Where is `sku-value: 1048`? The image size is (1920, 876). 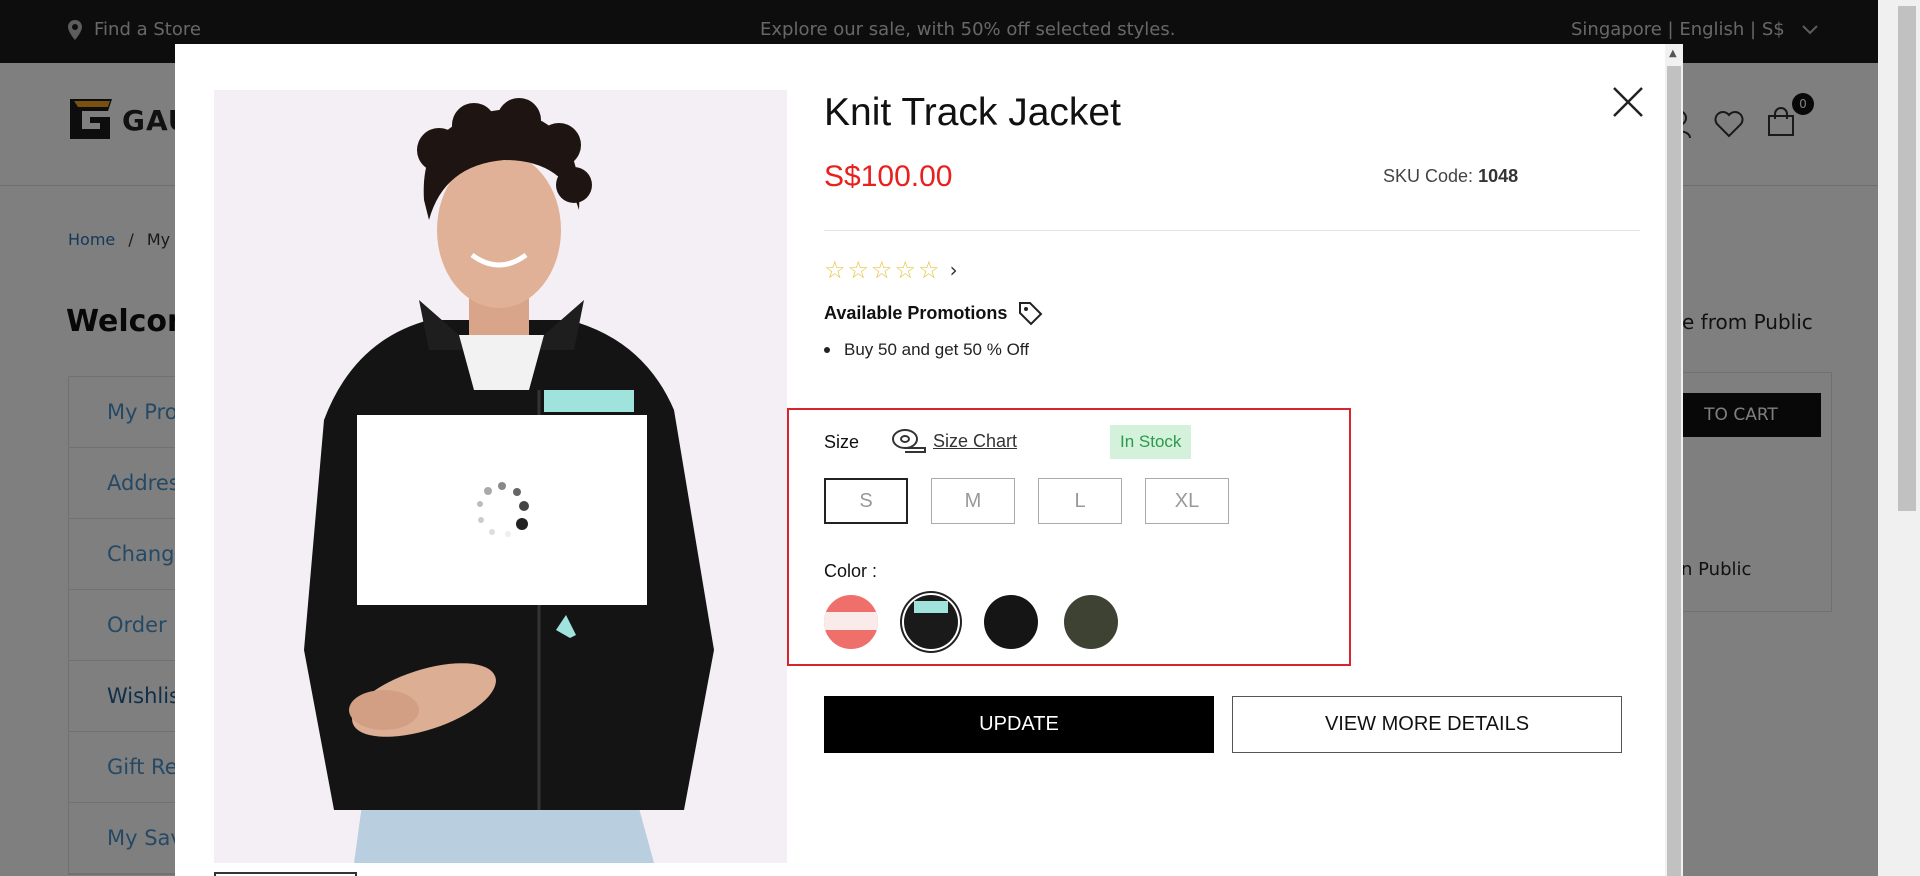 sku-value: 1048 is located at coordinates (1498, 176).